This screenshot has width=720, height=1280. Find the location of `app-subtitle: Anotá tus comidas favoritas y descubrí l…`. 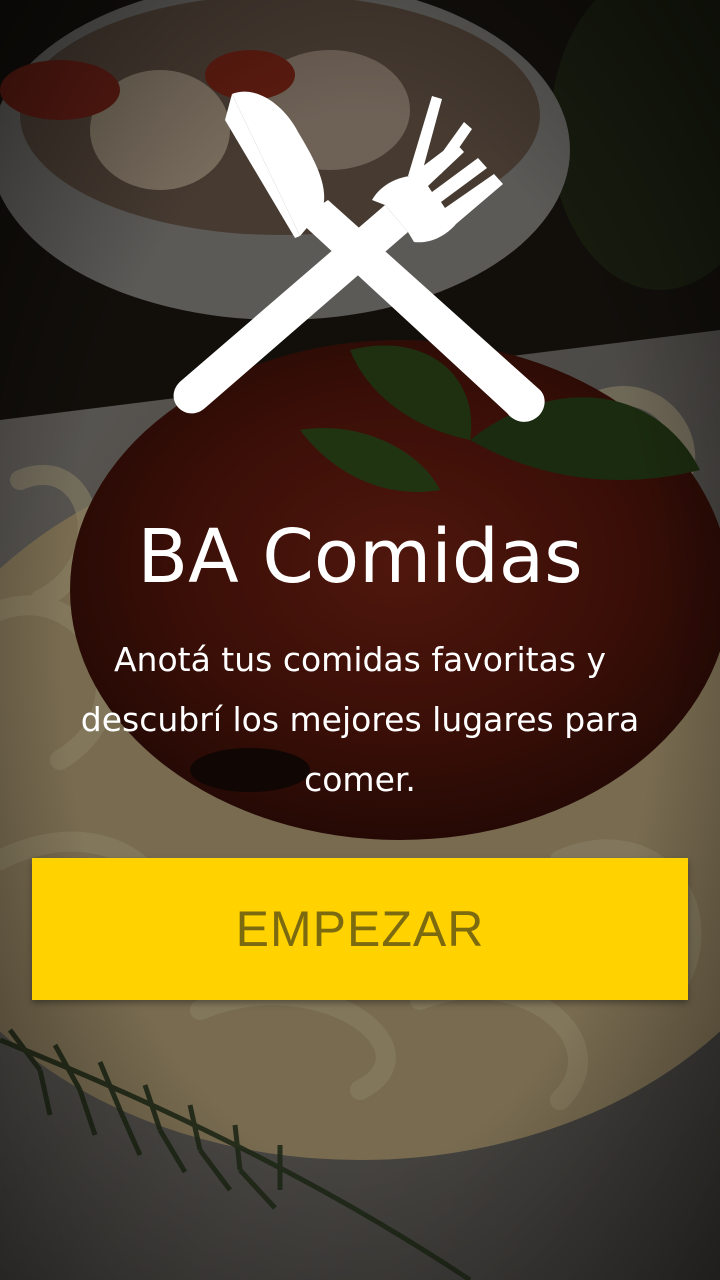

app-subtitle: Anotá tus comidas favoritas y descubrí l… is located at coordinates (360, 719).